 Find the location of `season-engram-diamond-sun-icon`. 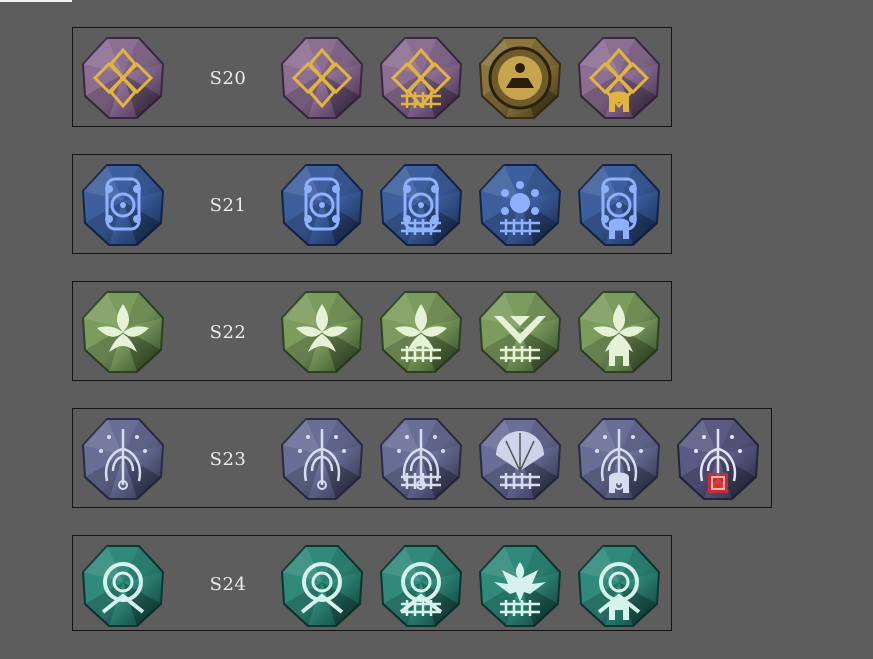

season-engram-diamond-sun-icon is located at coordinates (123, 78).